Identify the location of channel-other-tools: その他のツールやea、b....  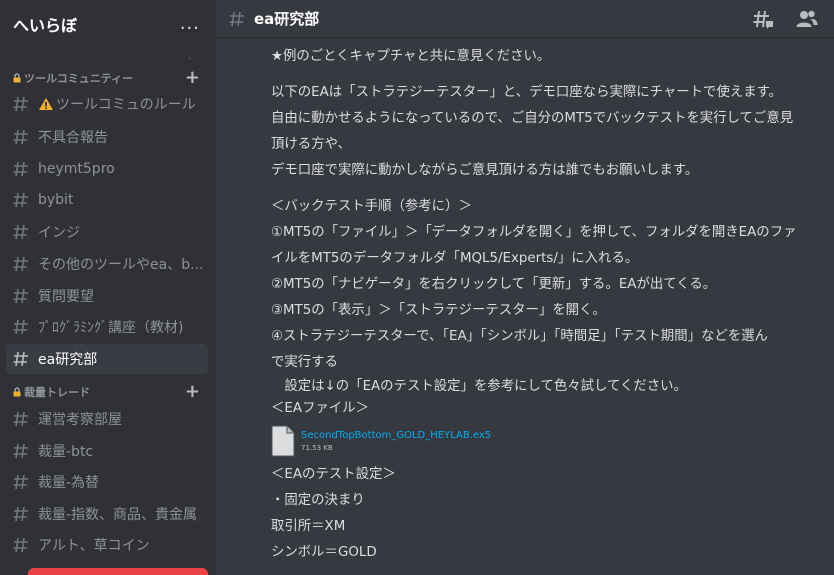
(107, 264).